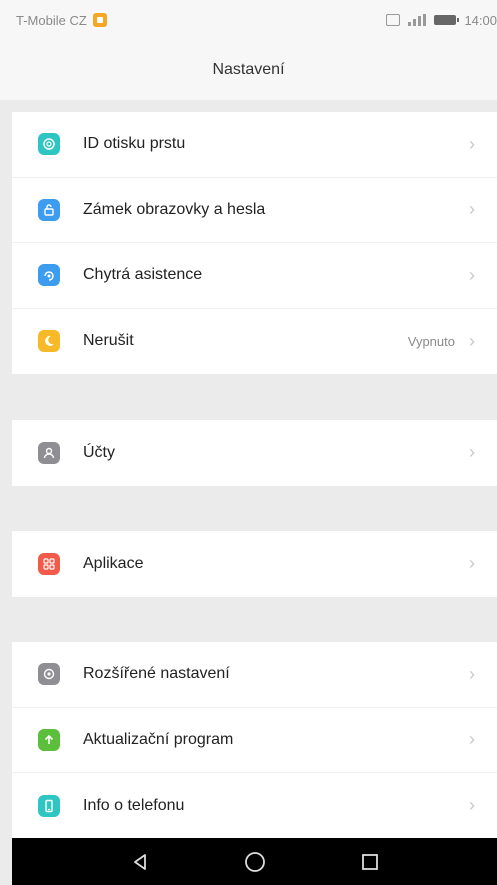 Image resolution: width=497 pixels, height=885 pixels. Describe the element at coordinates (99, 20) in the screenshot. I see `notification-icon` at that location.